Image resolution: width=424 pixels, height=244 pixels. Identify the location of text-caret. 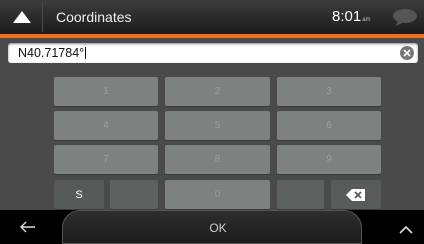
(86, 53).